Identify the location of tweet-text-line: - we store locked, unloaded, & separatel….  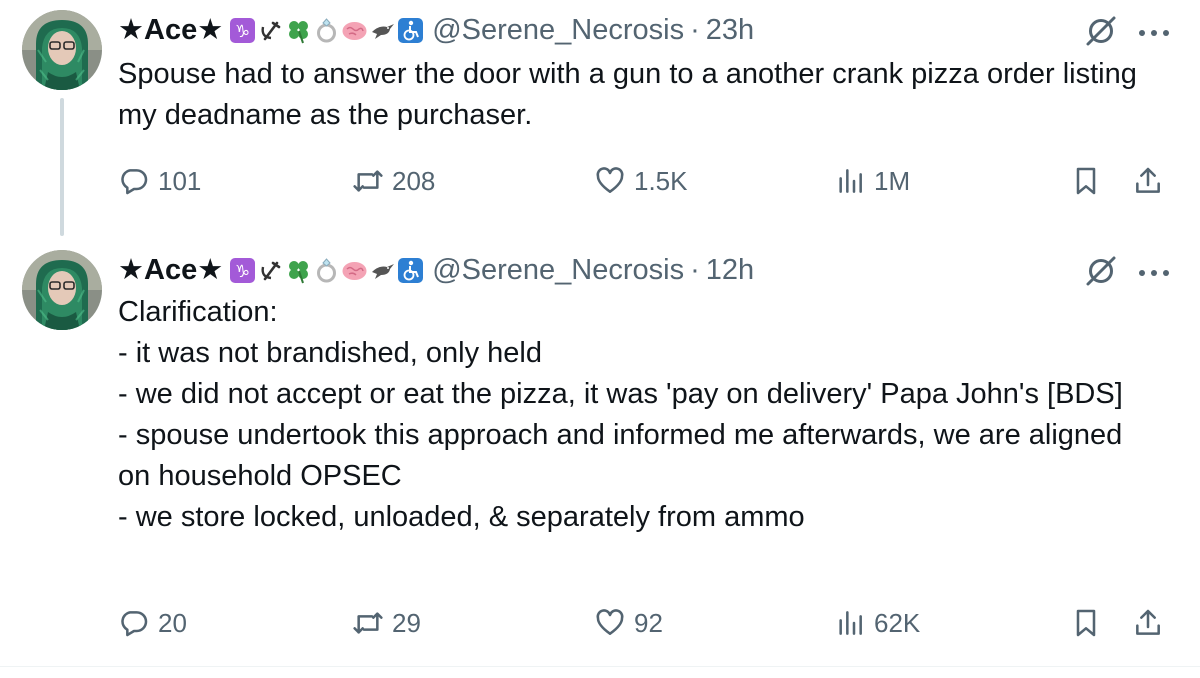
(461, 517).